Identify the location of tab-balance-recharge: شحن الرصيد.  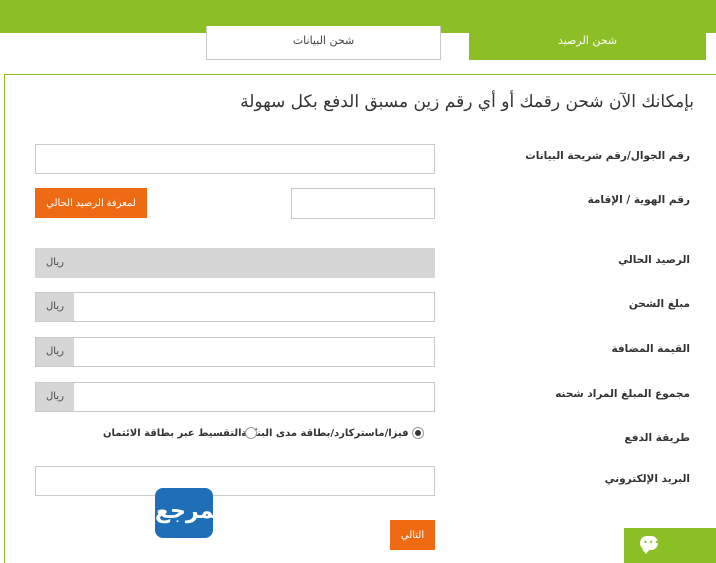
(587, 43).